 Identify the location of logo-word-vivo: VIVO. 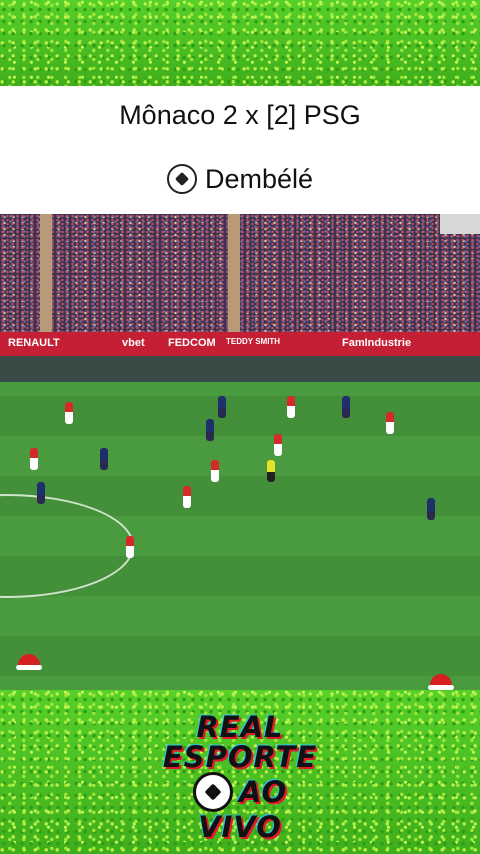
(240, 827).